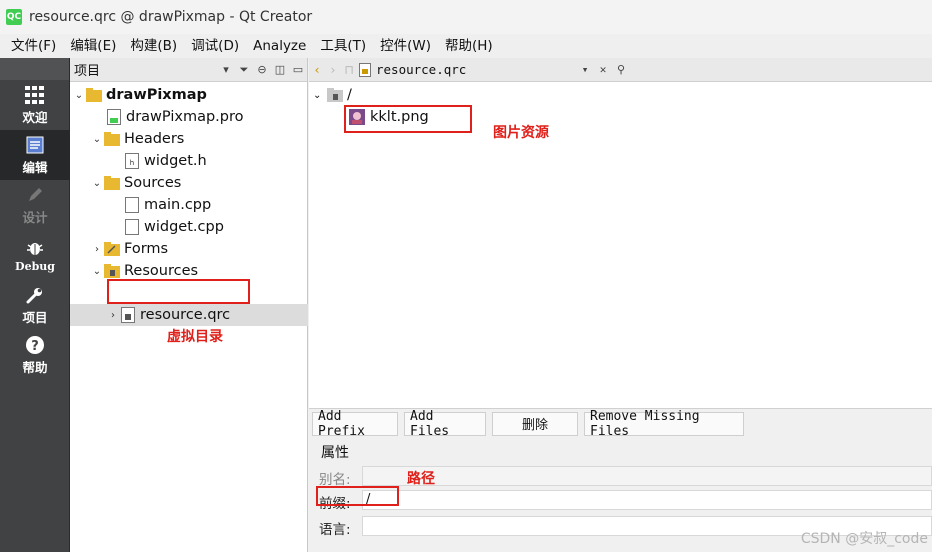  What do you see at coordinates (349, 69) in the screenshot?
I see `lock-icon: ⊓` at bounding box center [349, 69].